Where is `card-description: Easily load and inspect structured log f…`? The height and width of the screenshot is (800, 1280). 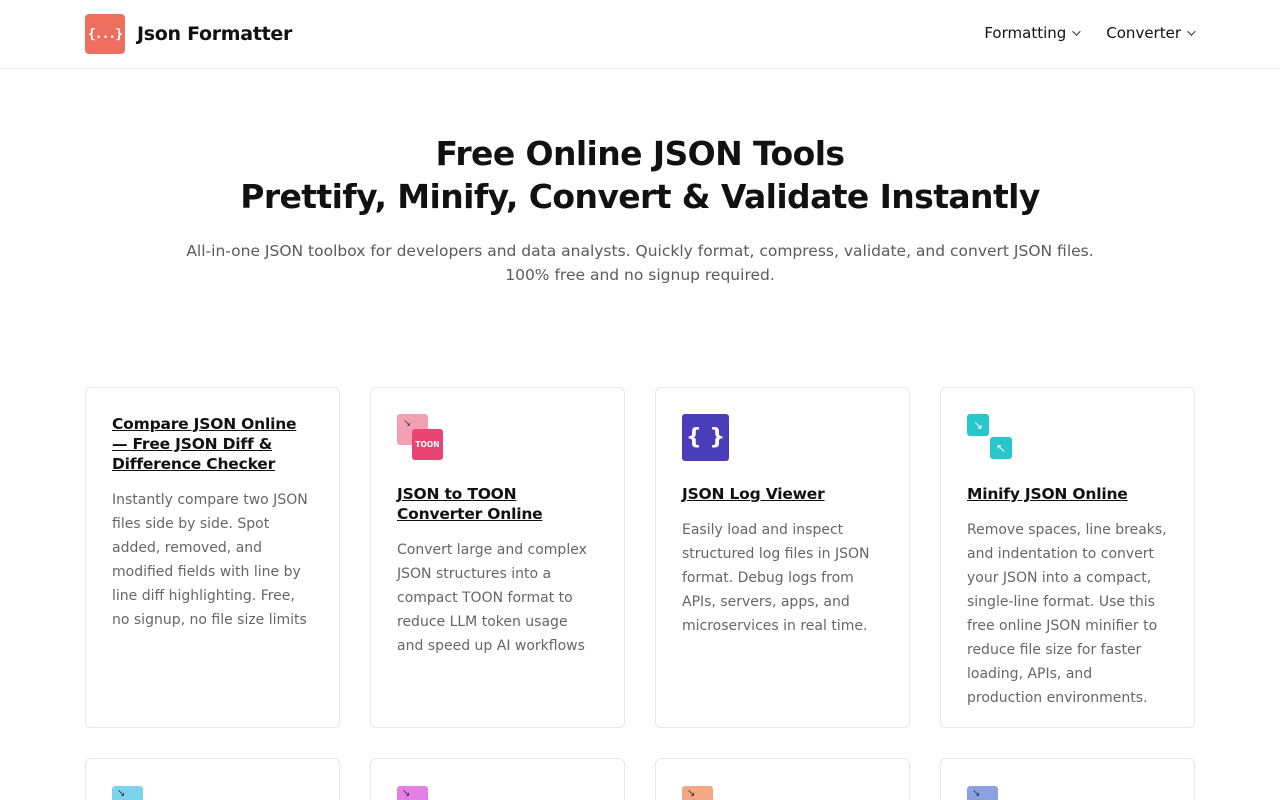
card-description: Easily load and inspect structured log f… is located at coordinates (776, 578).